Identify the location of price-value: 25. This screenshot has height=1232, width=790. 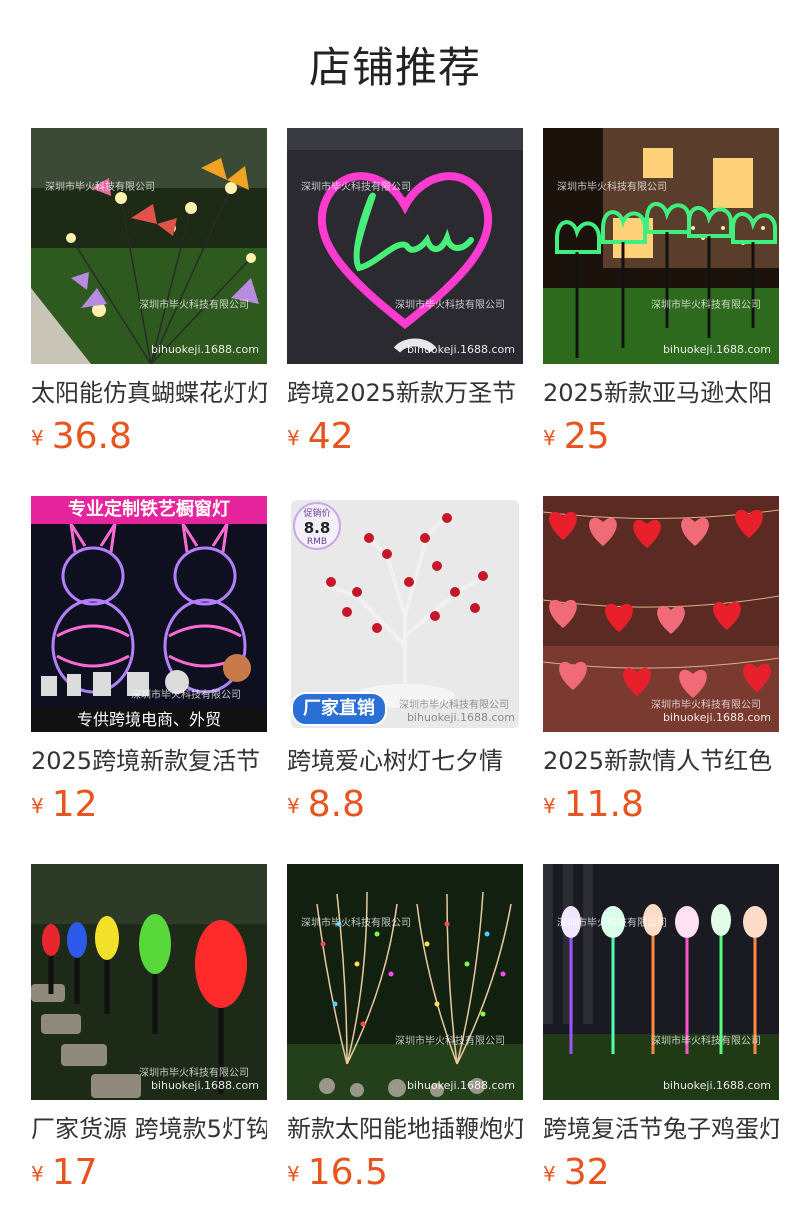
(586, 436).